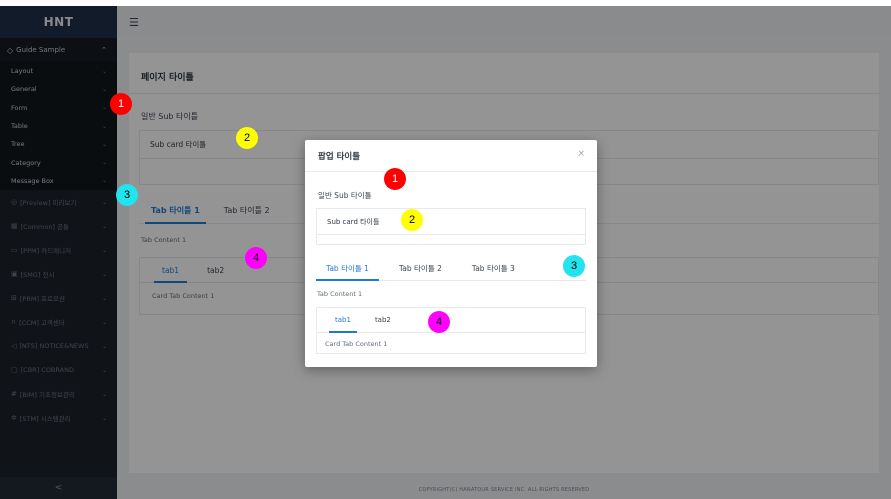 The width and height of the screenshot is (891, 499). Describe the element at coordinates (340, 294) in the screenshot. I see `popup-tab-content: Tab Content 1` at that location.